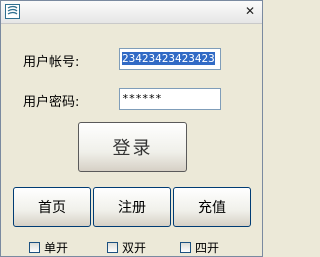 The height and width of the screenshot is (257, 320). I want to click on double-open-label: 双开, so click(134, 248).